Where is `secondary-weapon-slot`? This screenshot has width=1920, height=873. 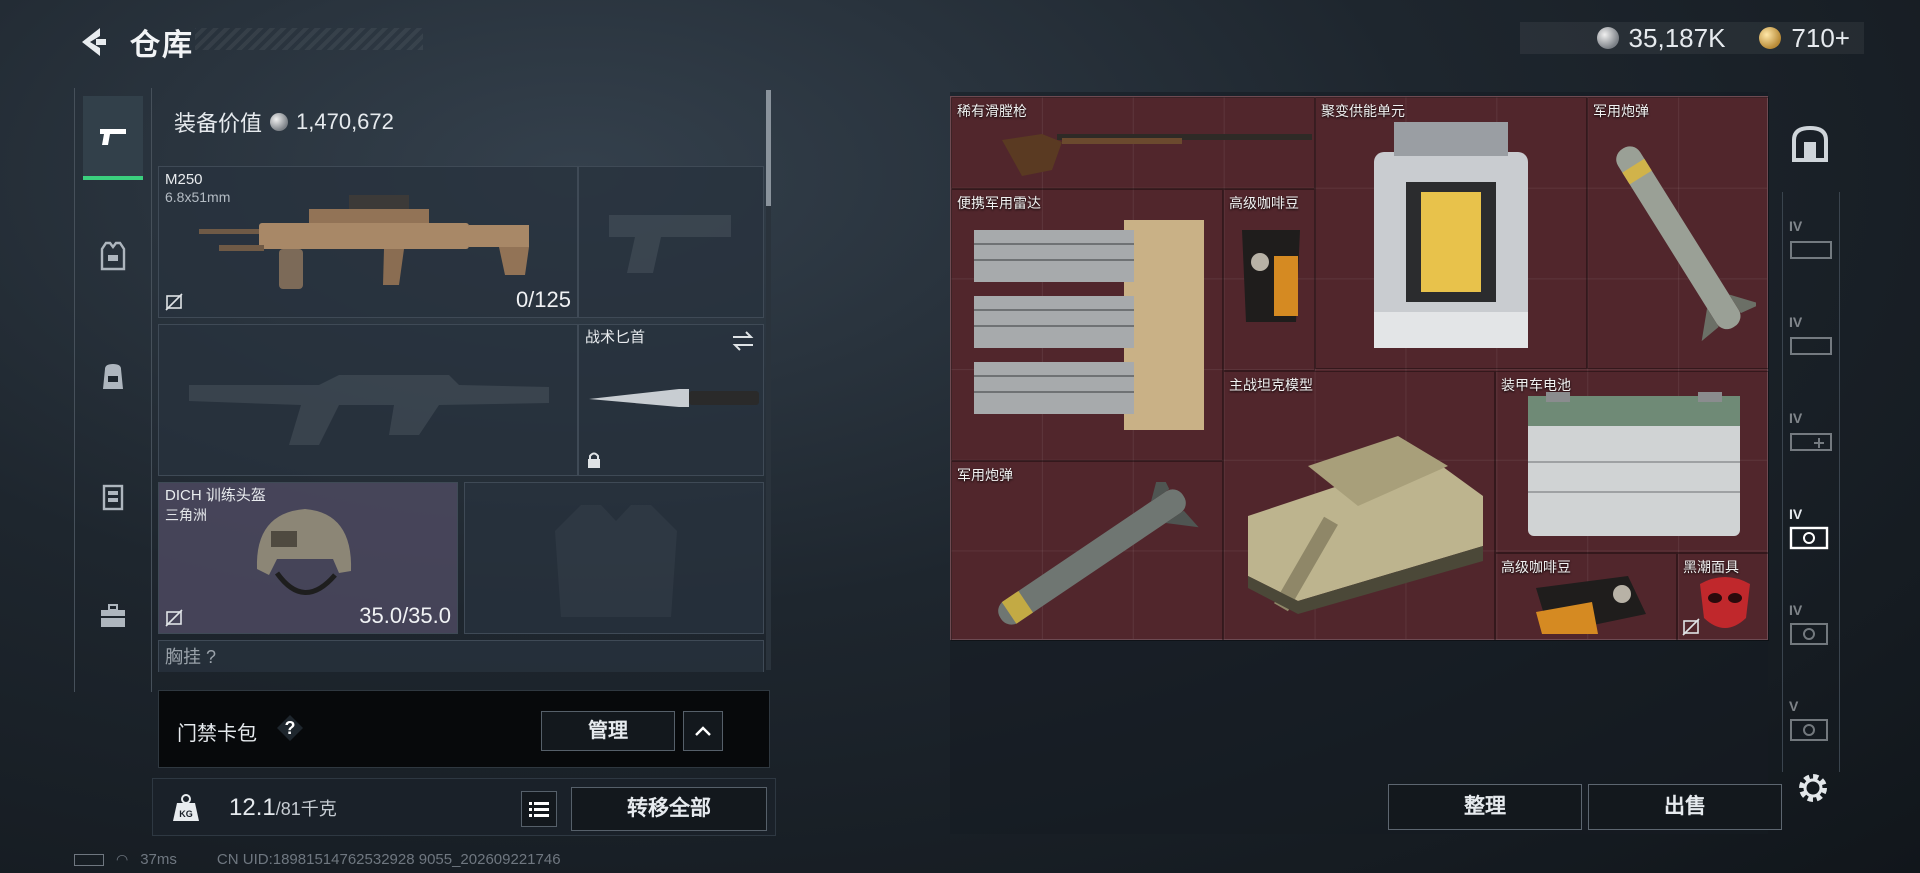 secondary-weapon-slot is located at coordinates (368, 400).